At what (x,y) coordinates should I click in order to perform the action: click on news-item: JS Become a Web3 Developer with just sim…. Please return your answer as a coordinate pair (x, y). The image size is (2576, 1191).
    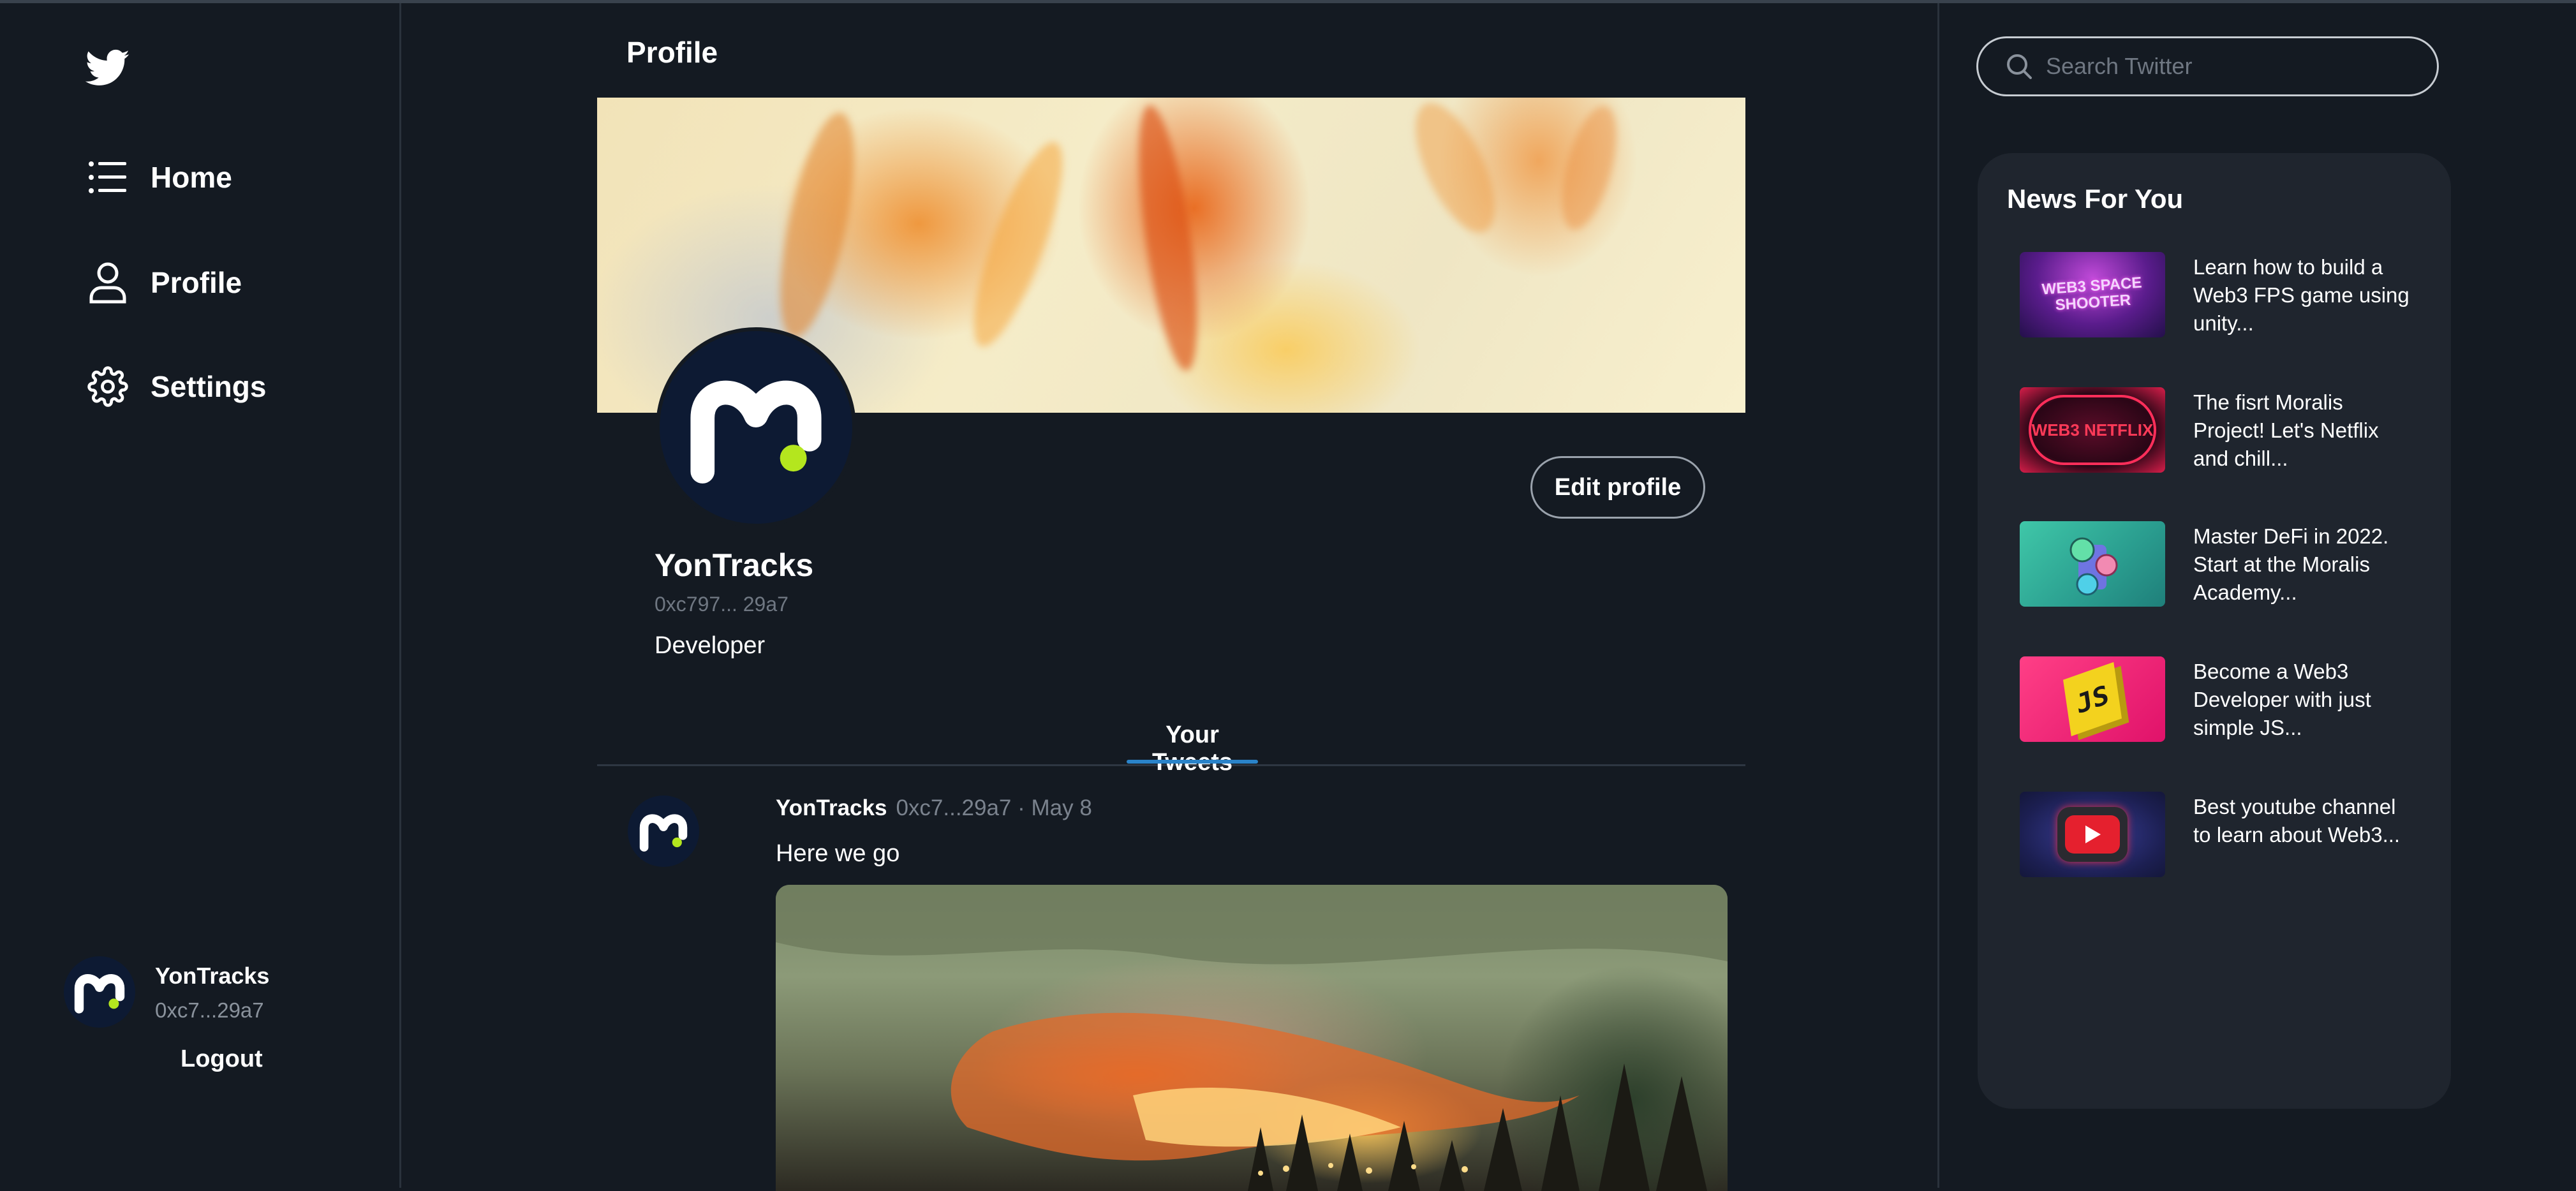
    Looking at the image, I should click on (2224, 701).